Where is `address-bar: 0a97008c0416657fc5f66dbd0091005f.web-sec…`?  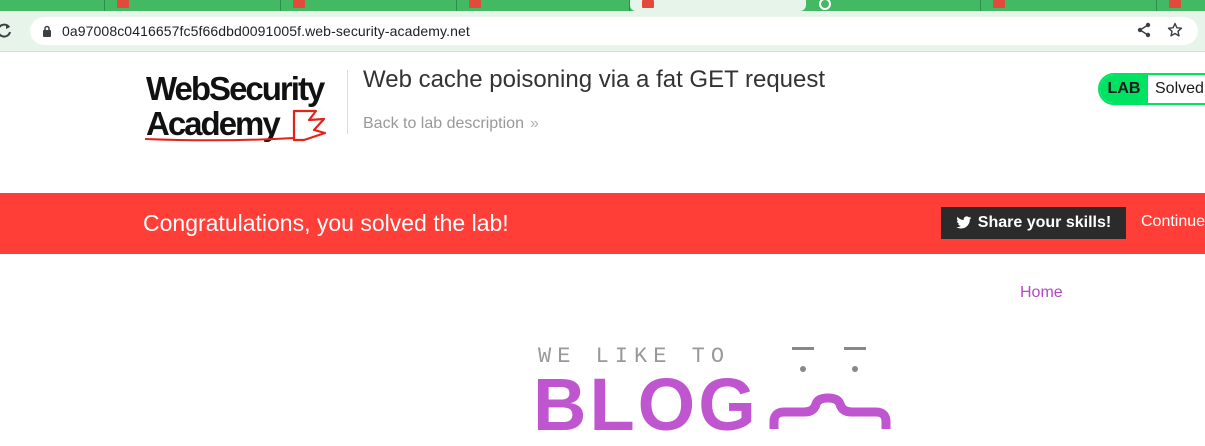
address-bar: 0a97008c0416657fc5f66dbd0091005f.web-sec… is located at coordinates (614, 31).